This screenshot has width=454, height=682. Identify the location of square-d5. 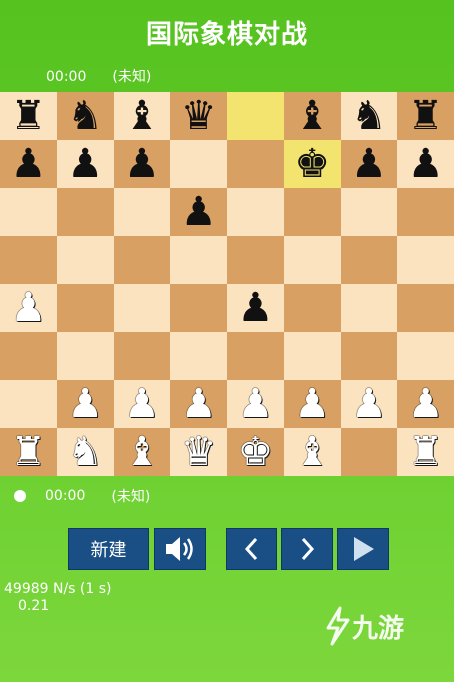
(198, 260).